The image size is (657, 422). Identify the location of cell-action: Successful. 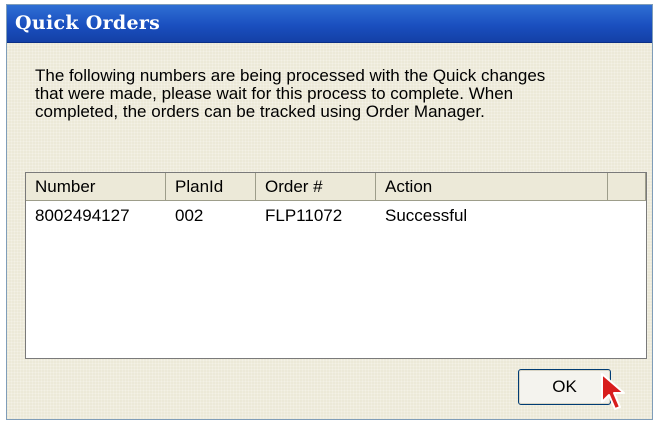
(426, 215).